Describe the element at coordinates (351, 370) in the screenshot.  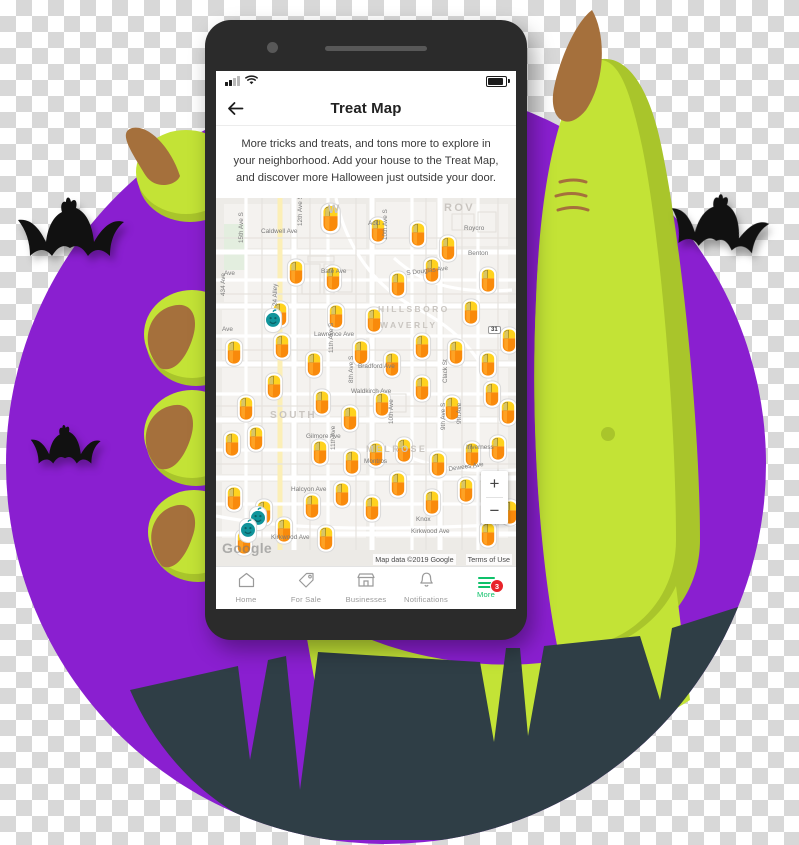
I see `street-label: 8th Ave S` at that location.